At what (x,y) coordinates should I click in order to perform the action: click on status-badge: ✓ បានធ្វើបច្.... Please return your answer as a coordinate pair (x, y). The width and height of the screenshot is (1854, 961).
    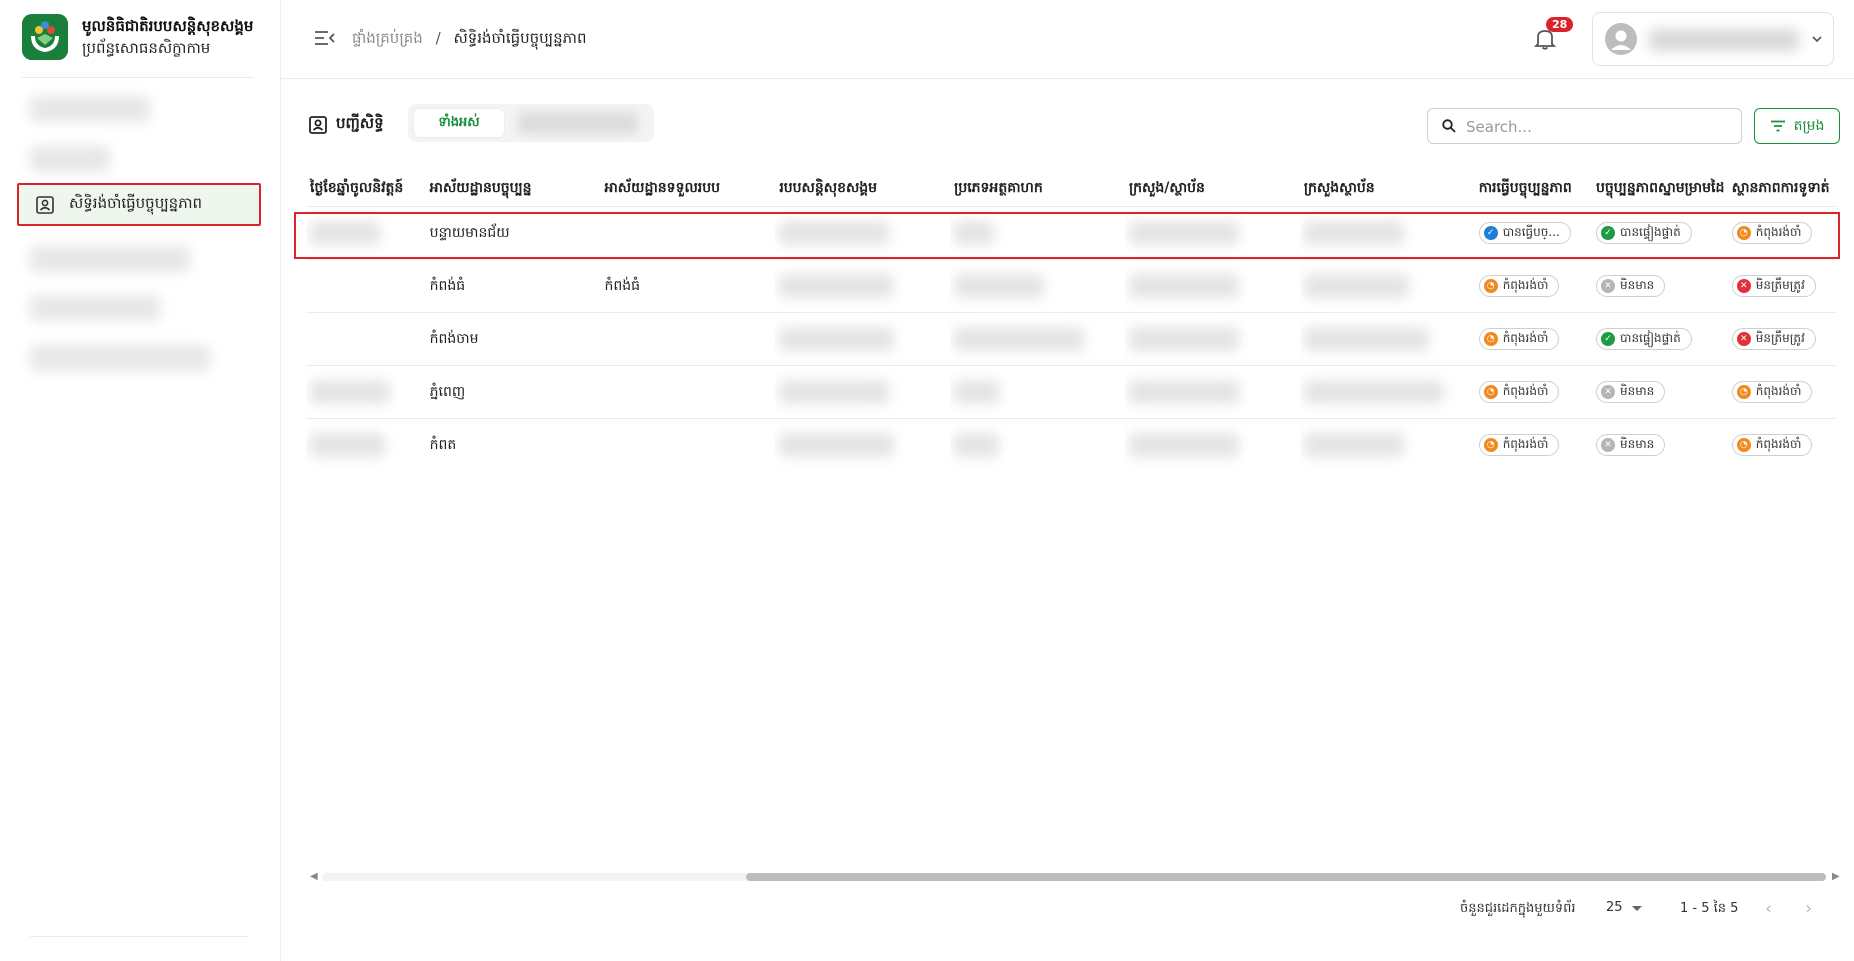
    Looking at the image, I should click on (1524, 233).